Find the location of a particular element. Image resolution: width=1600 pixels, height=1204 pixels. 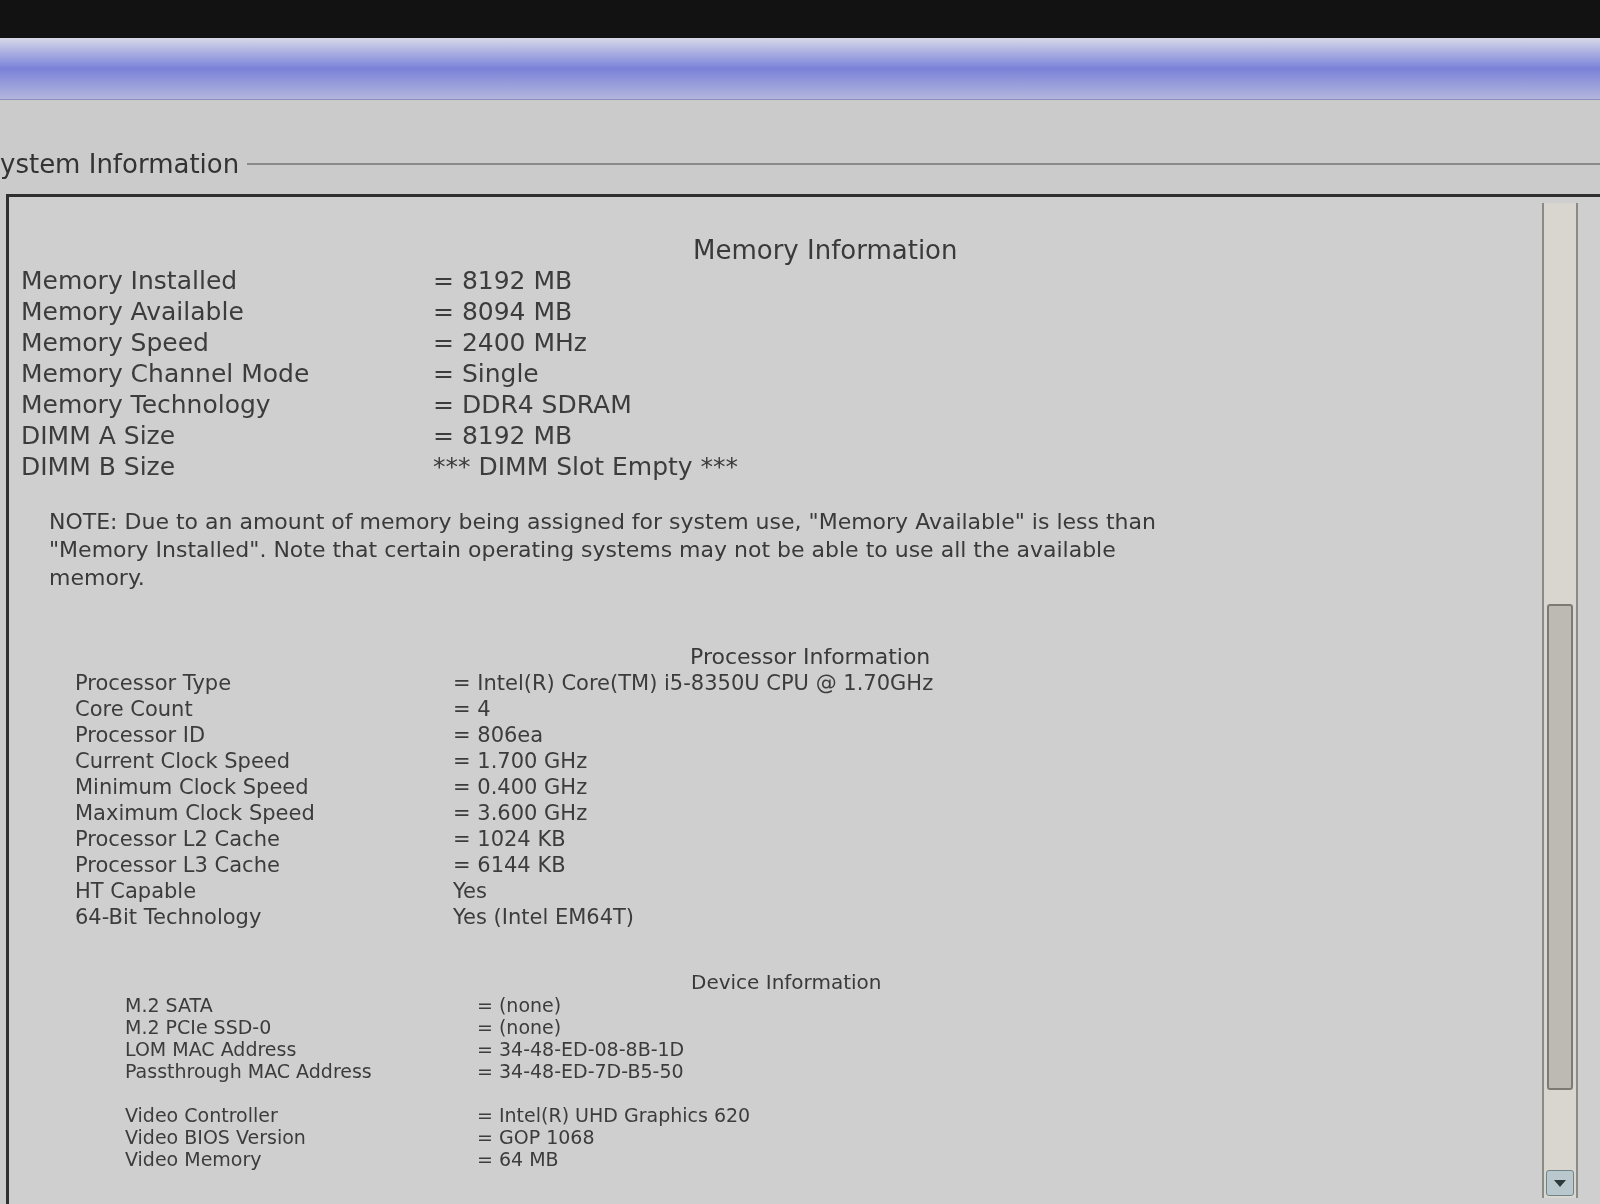

field-value: Yes (Intel EM64T) is located at coordinates (544, 917).